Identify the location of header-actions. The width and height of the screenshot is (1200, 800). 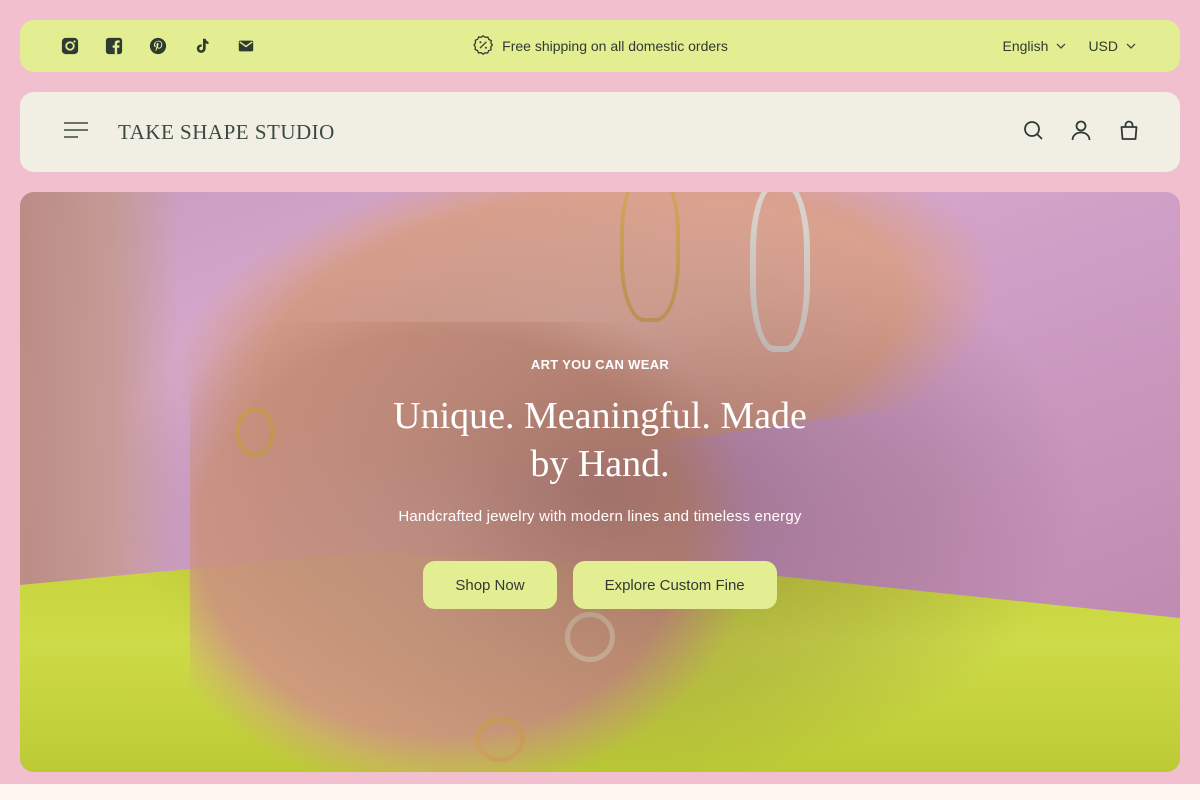
(1081, 132).